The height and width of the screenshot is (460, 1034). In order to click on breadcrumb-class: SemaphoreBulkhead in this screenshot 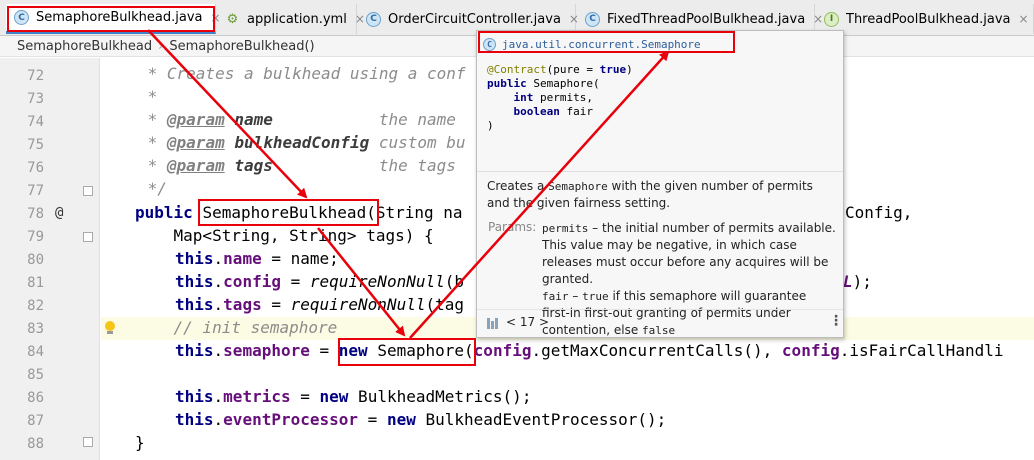, I will do `click(84, 46)`.